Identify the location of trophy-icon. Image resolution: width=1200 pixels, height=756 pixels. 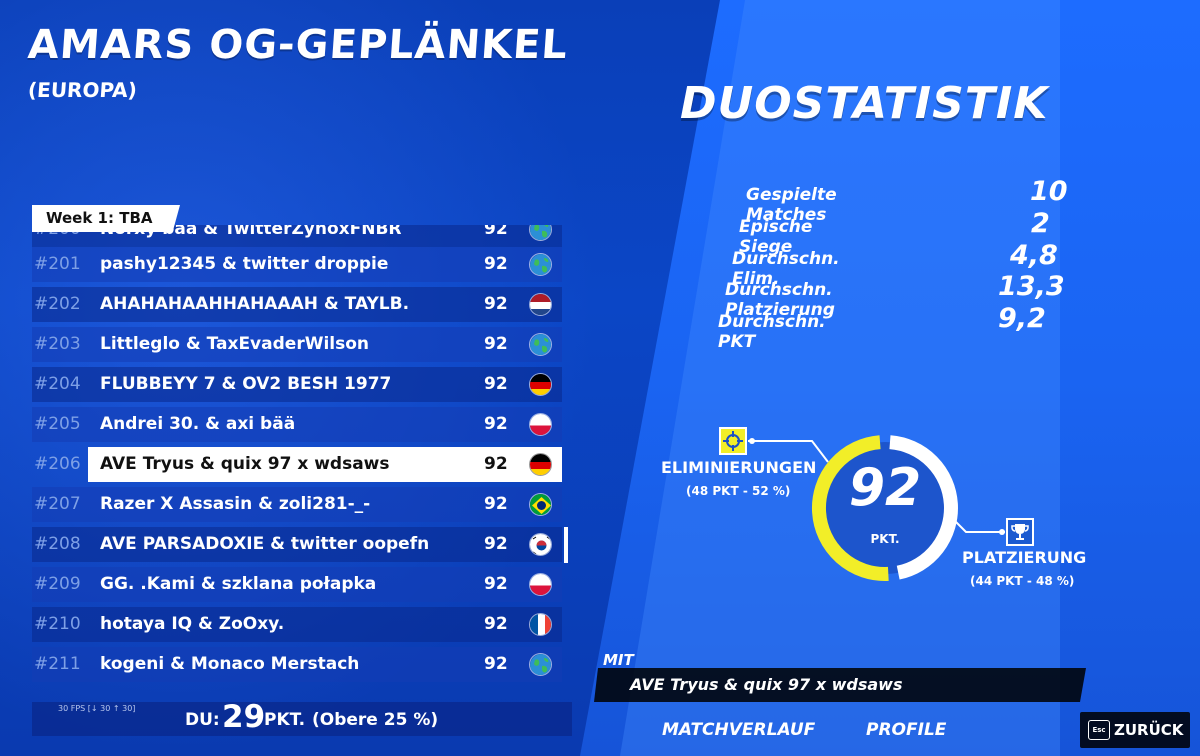
(1020, 532).